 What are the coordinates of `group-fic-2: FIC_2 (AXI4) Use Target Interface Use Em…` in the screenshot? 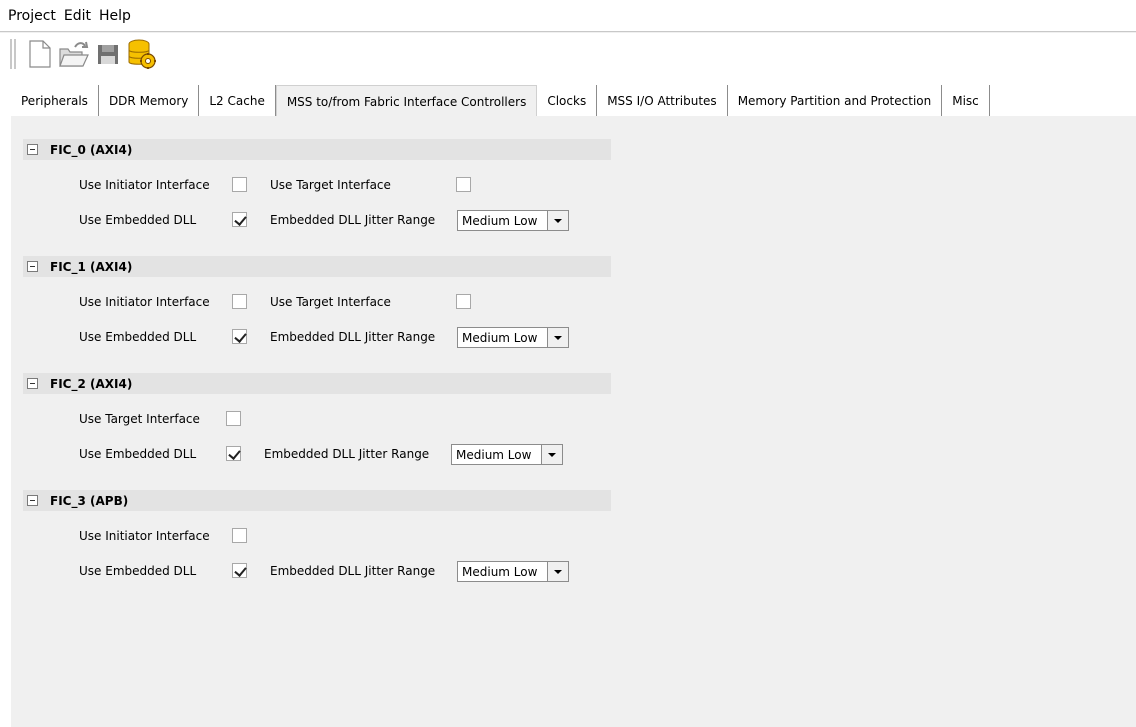 It's located at (317, 427).